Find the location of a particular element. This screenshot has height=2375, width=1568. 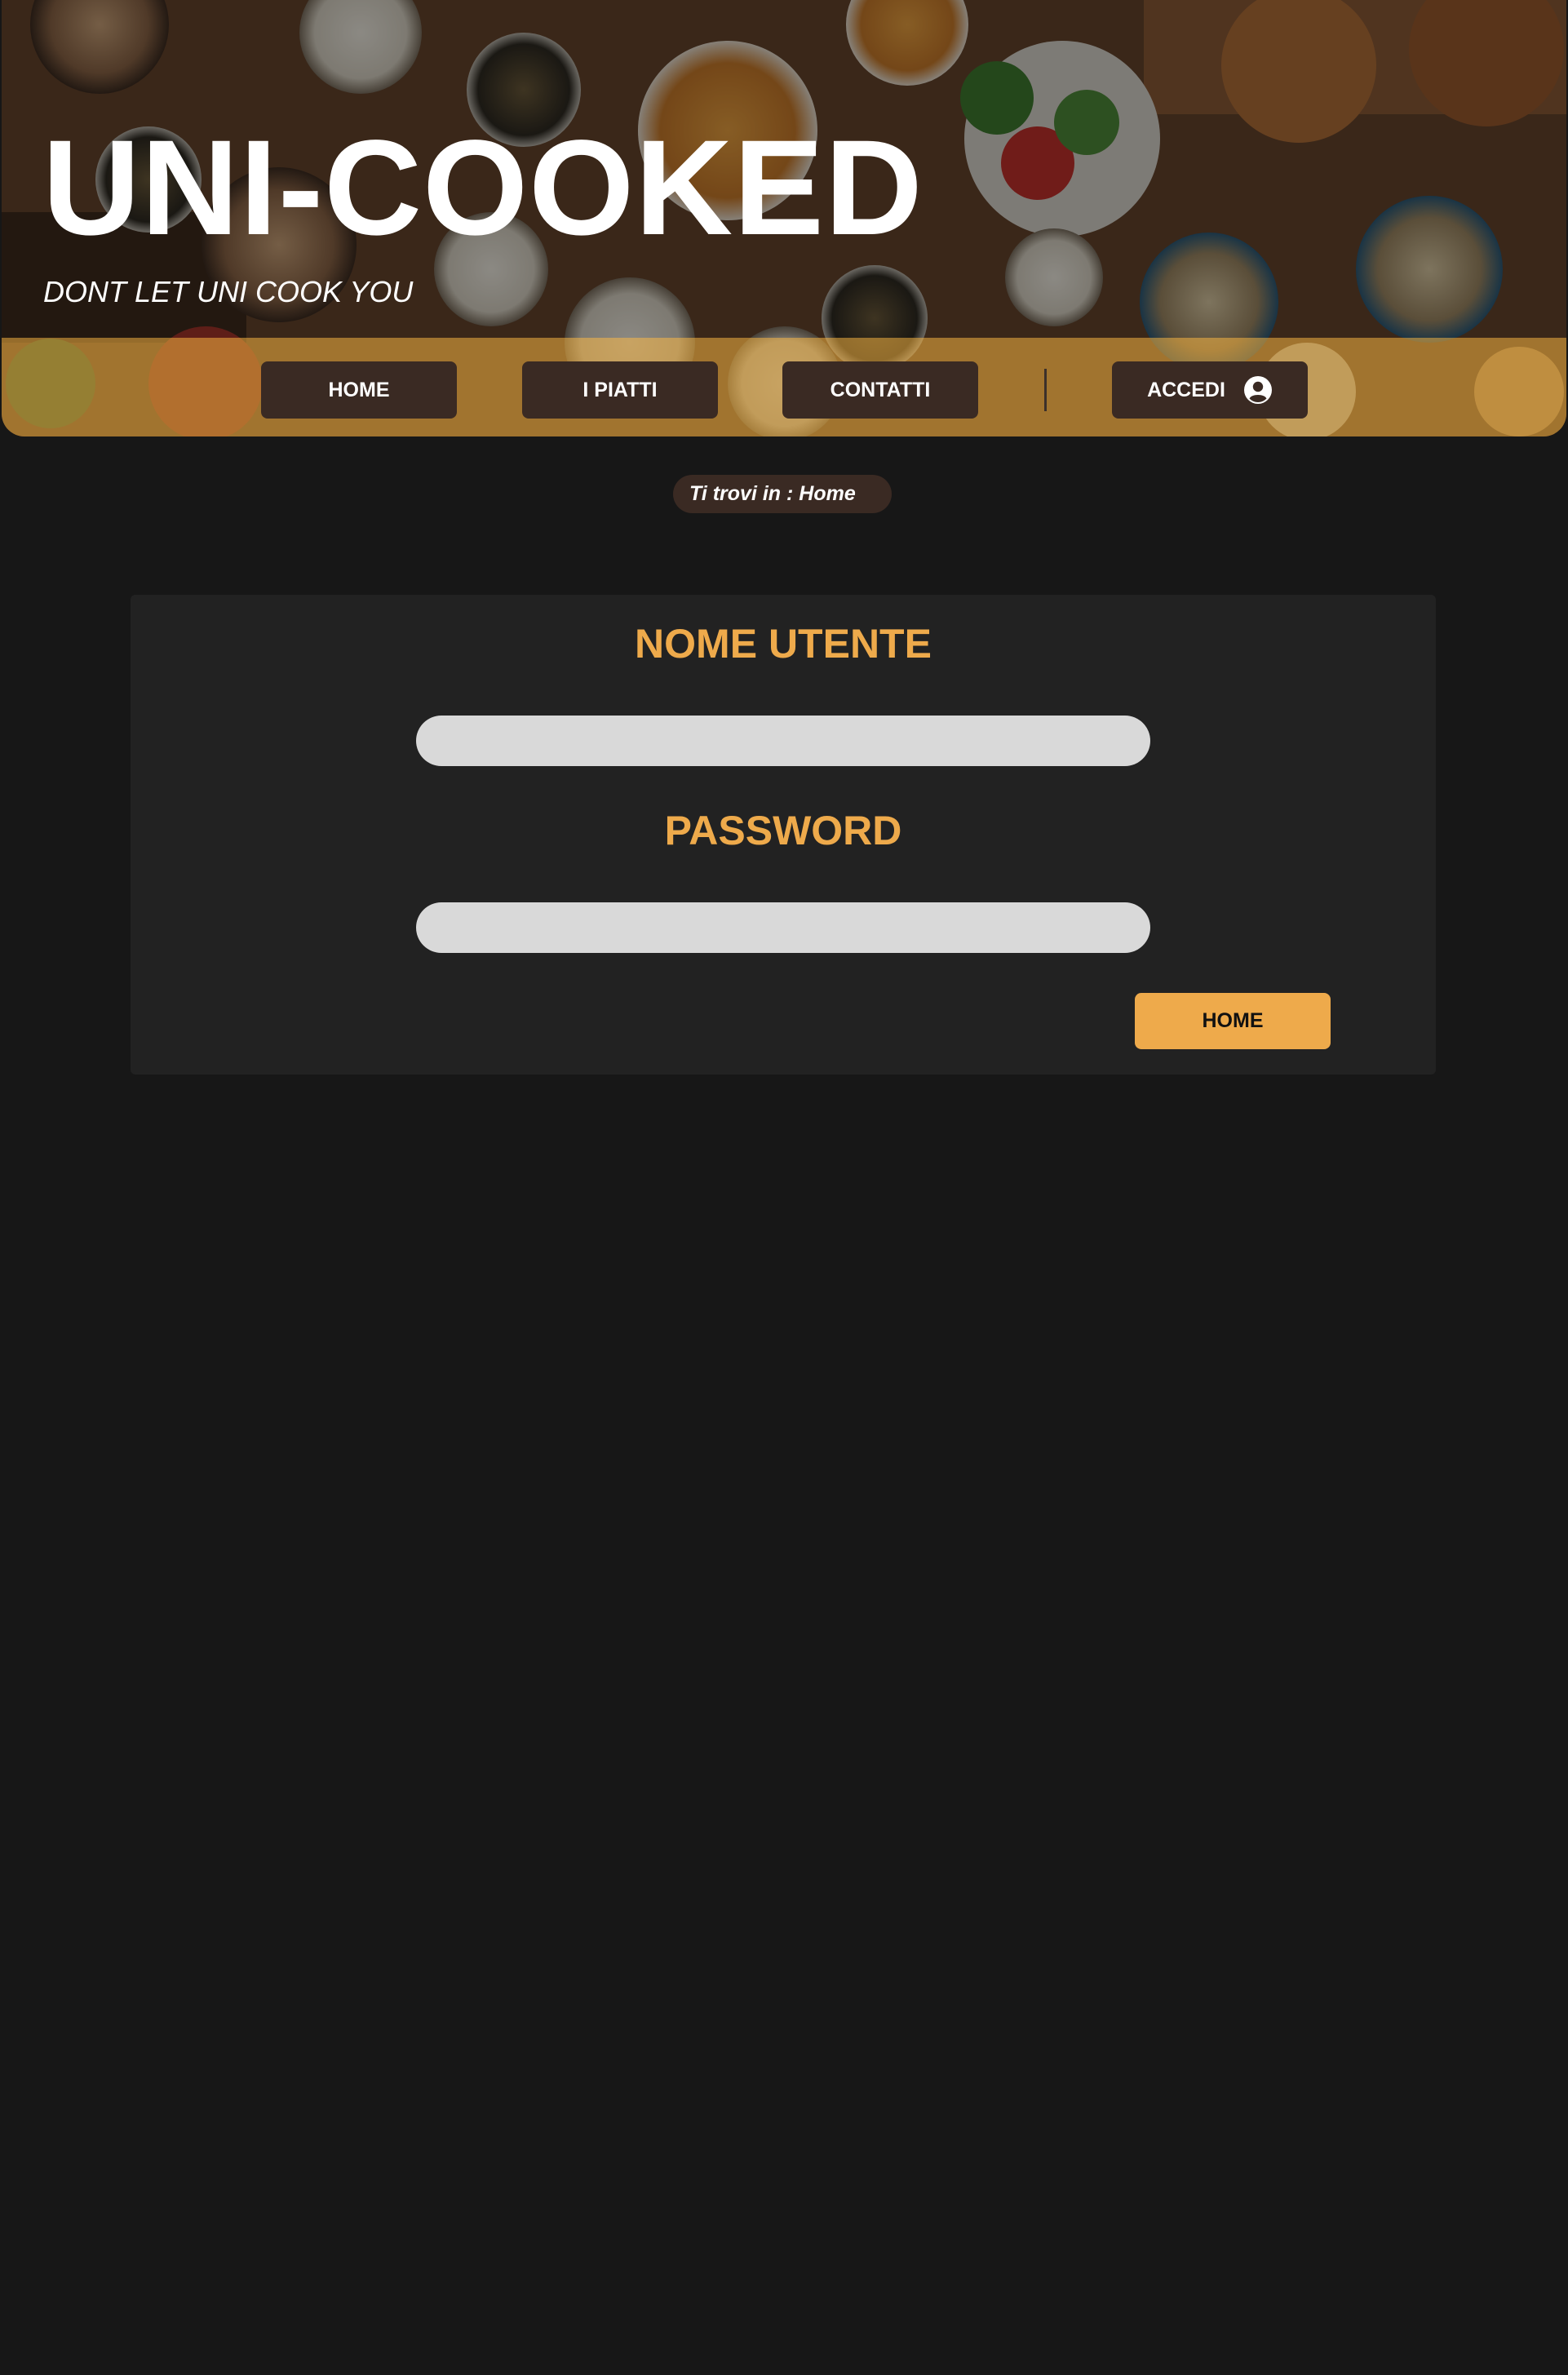

nav-login-button: ACCEDI is located at coordinates (1210, 390).